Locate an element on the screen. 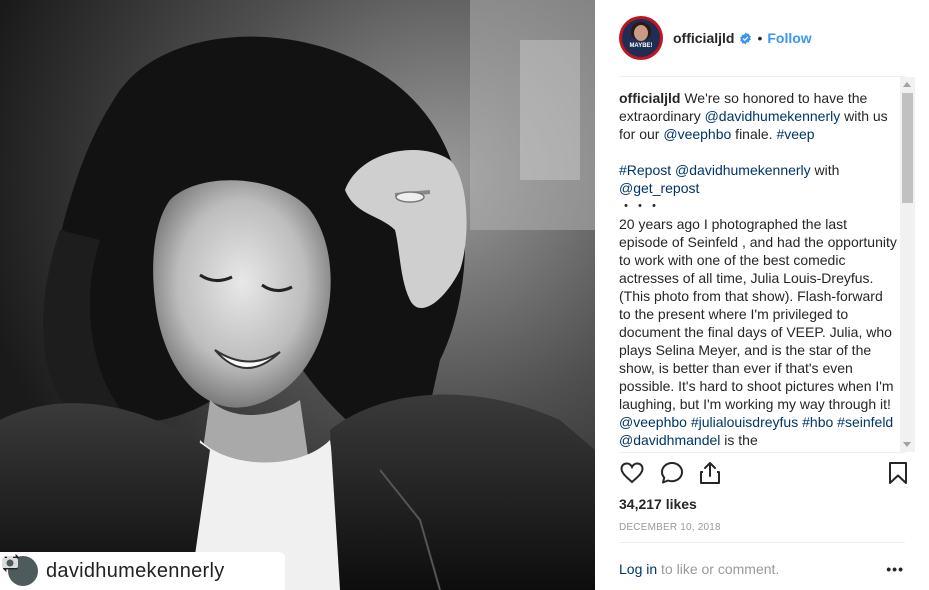  scroll-down-icon is located at coordinates (907, 444).